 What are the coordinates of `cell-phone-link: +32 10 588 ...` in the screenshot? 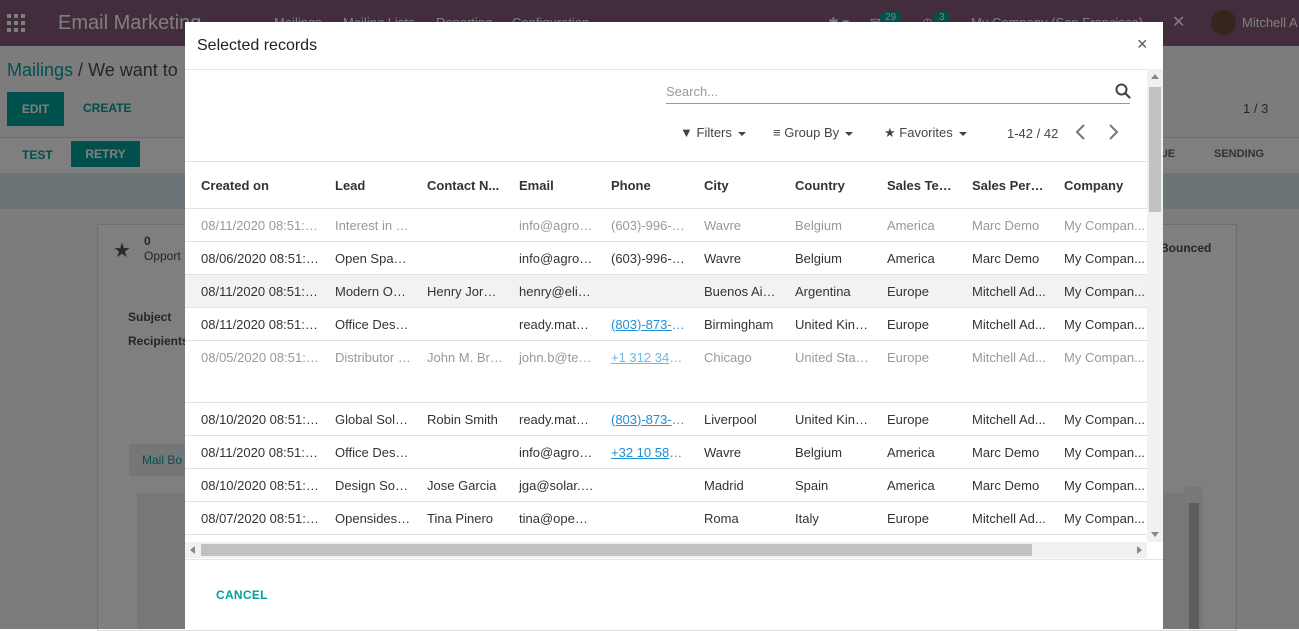 It's located at (641, 452).